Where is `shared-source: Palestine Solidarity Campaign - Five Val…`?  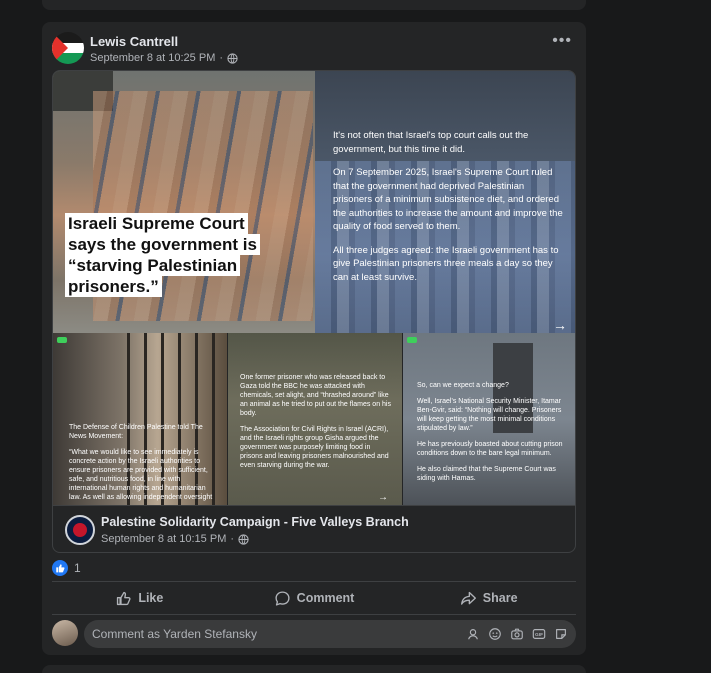
shared-source: Palestine Solidarity Campaign - Five Val… is located at coordinates (314, 528).